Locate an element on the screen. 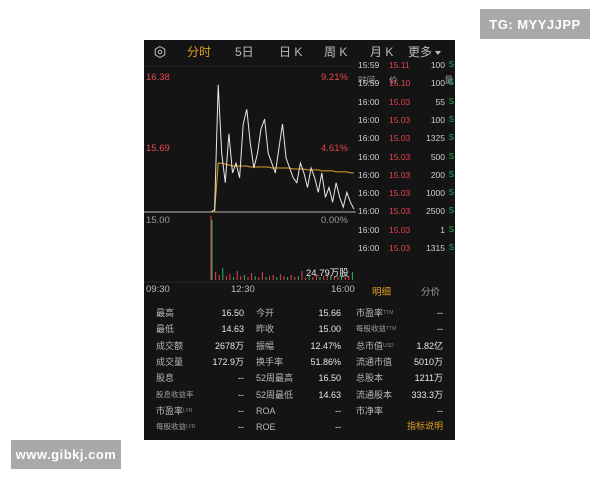  stat-label: 总市值USD is located at coordinates (375, 345).